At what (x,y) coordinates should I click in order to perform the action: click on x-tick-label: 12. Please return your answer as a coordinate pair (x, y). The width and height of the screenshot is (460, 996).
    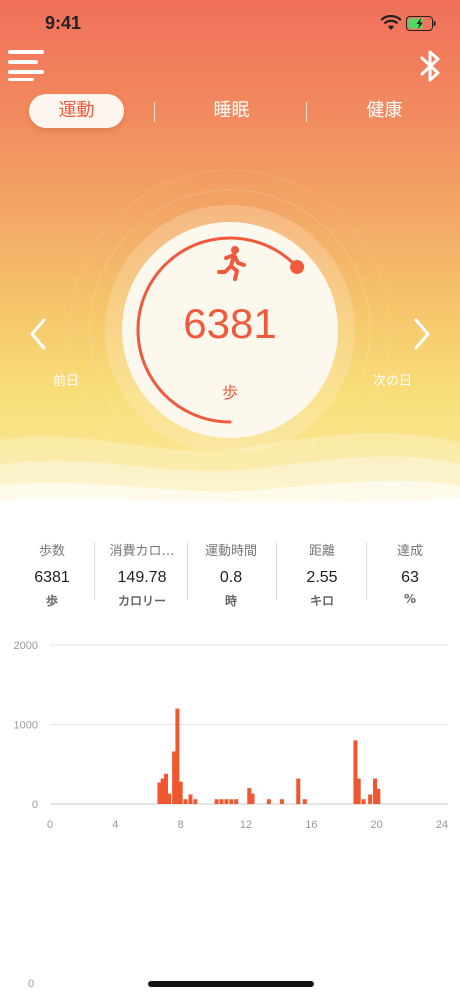
    Looking at the image, I should click on (246, 825).